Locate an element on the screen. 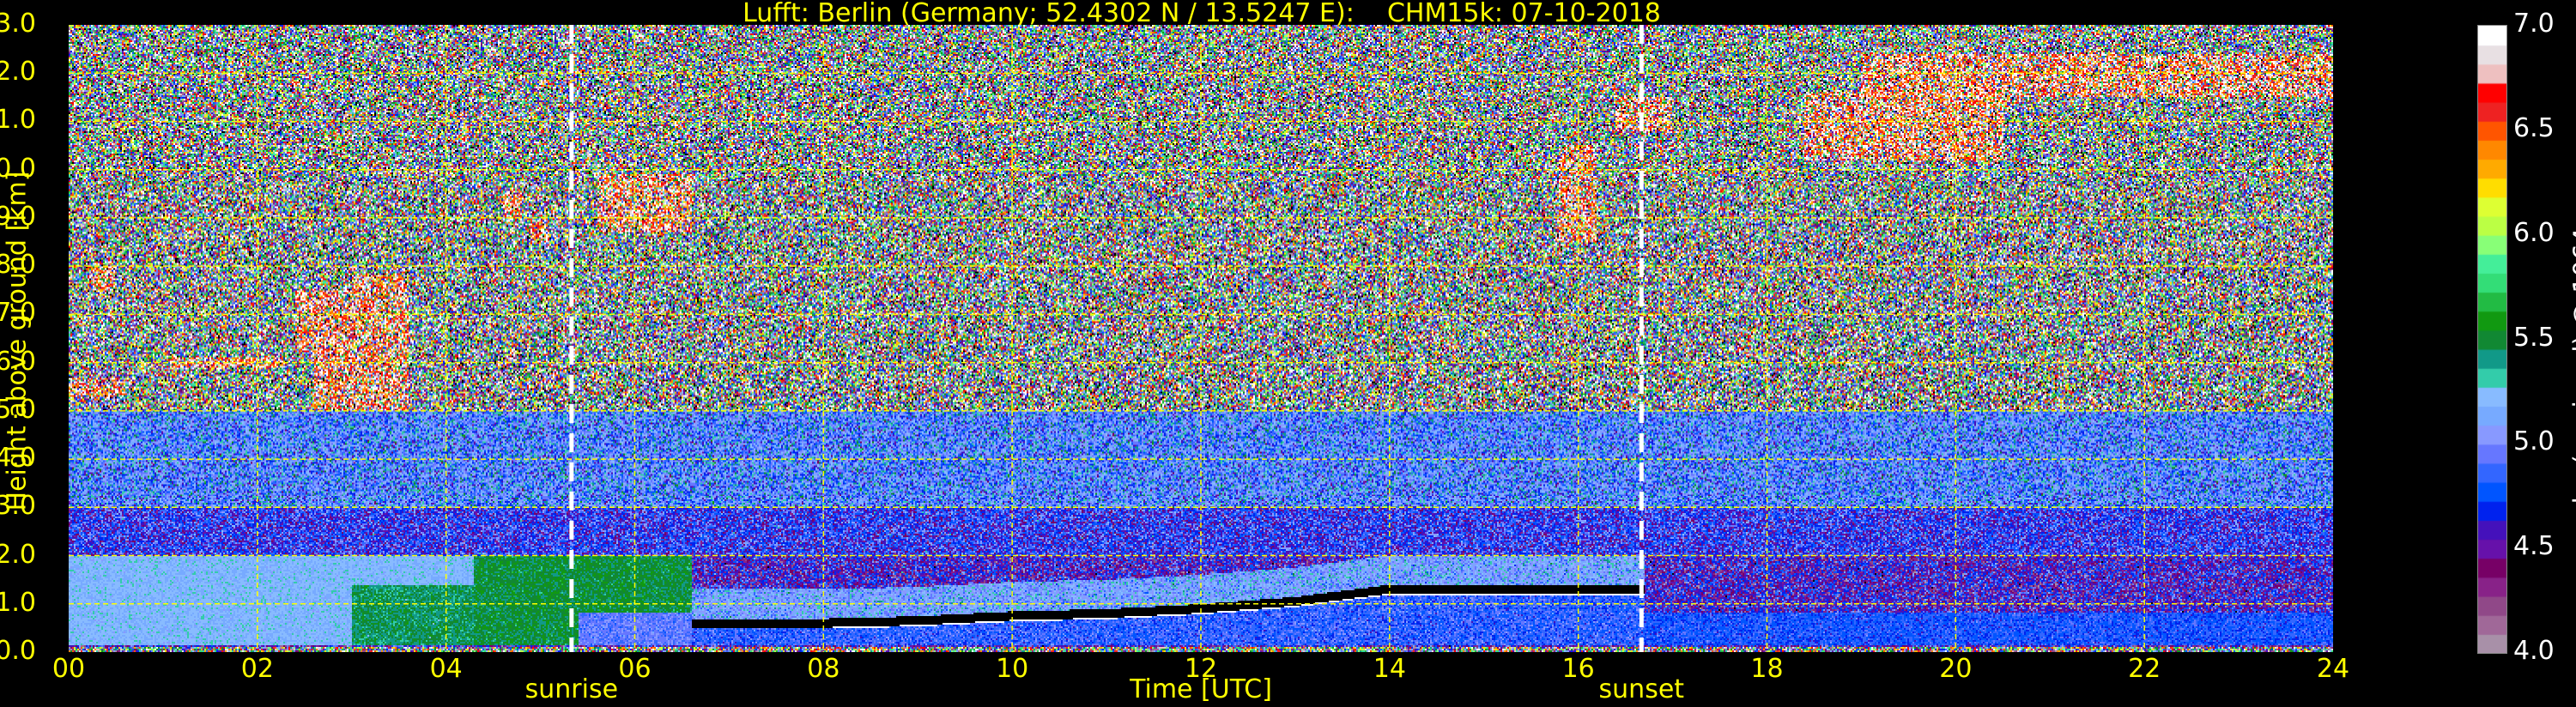 Image resolution: width=2576 pixels, height=707 pixels. x-tick-label: 20 is located at coordinates (1956, 669).